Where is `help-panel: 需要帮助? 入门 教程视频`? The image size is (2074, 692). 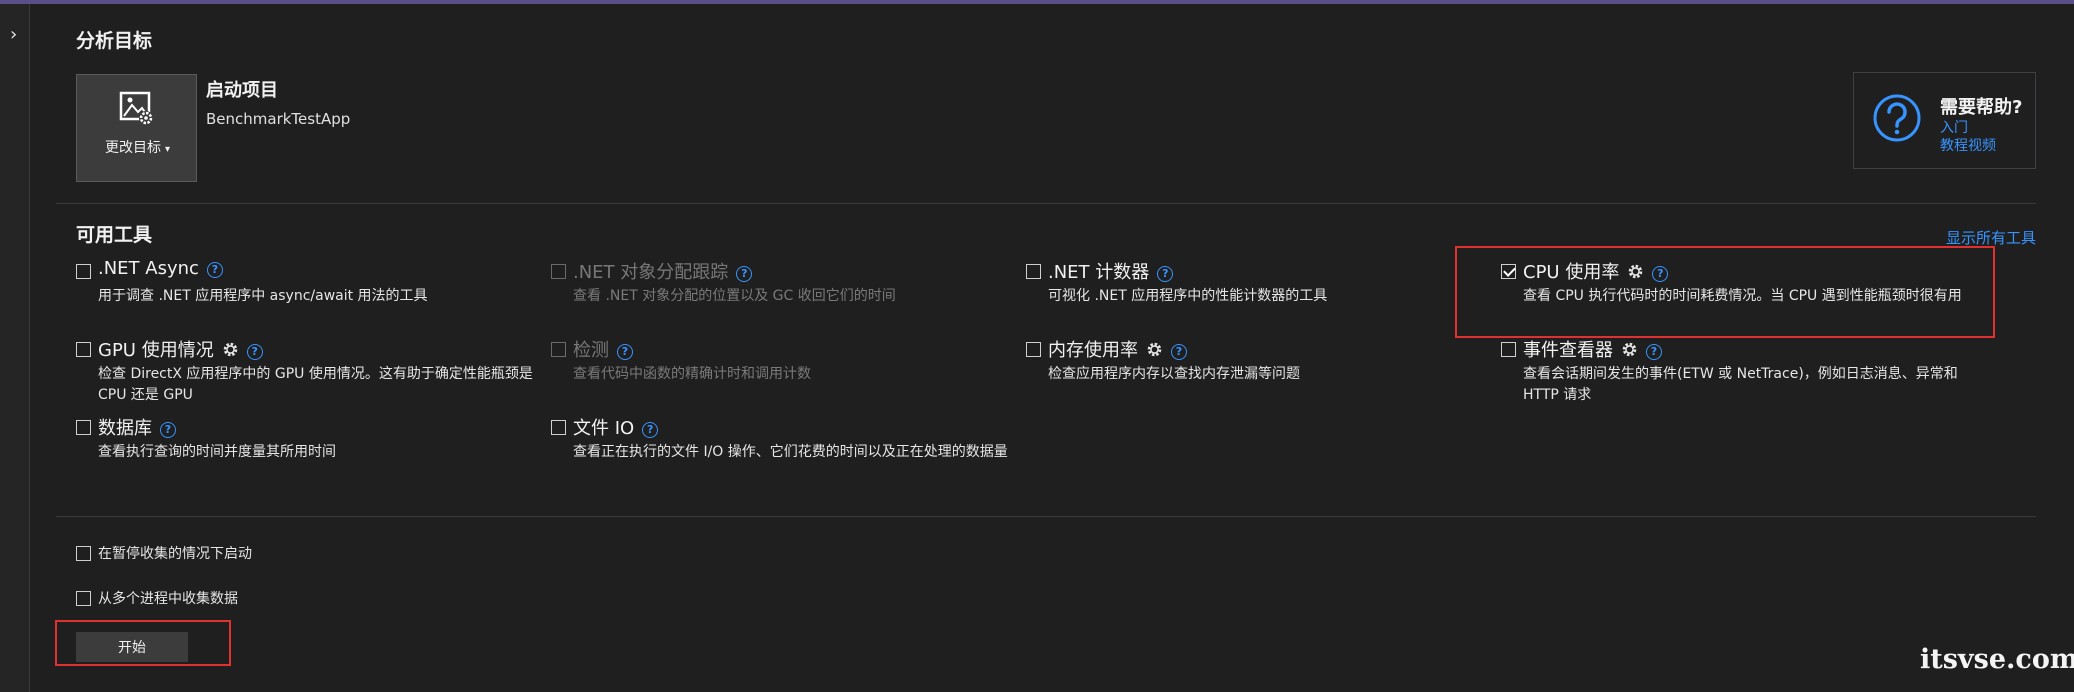 help-panel: 需要帮助? 入门 教程视频 is located at coordinates (1944, 120).